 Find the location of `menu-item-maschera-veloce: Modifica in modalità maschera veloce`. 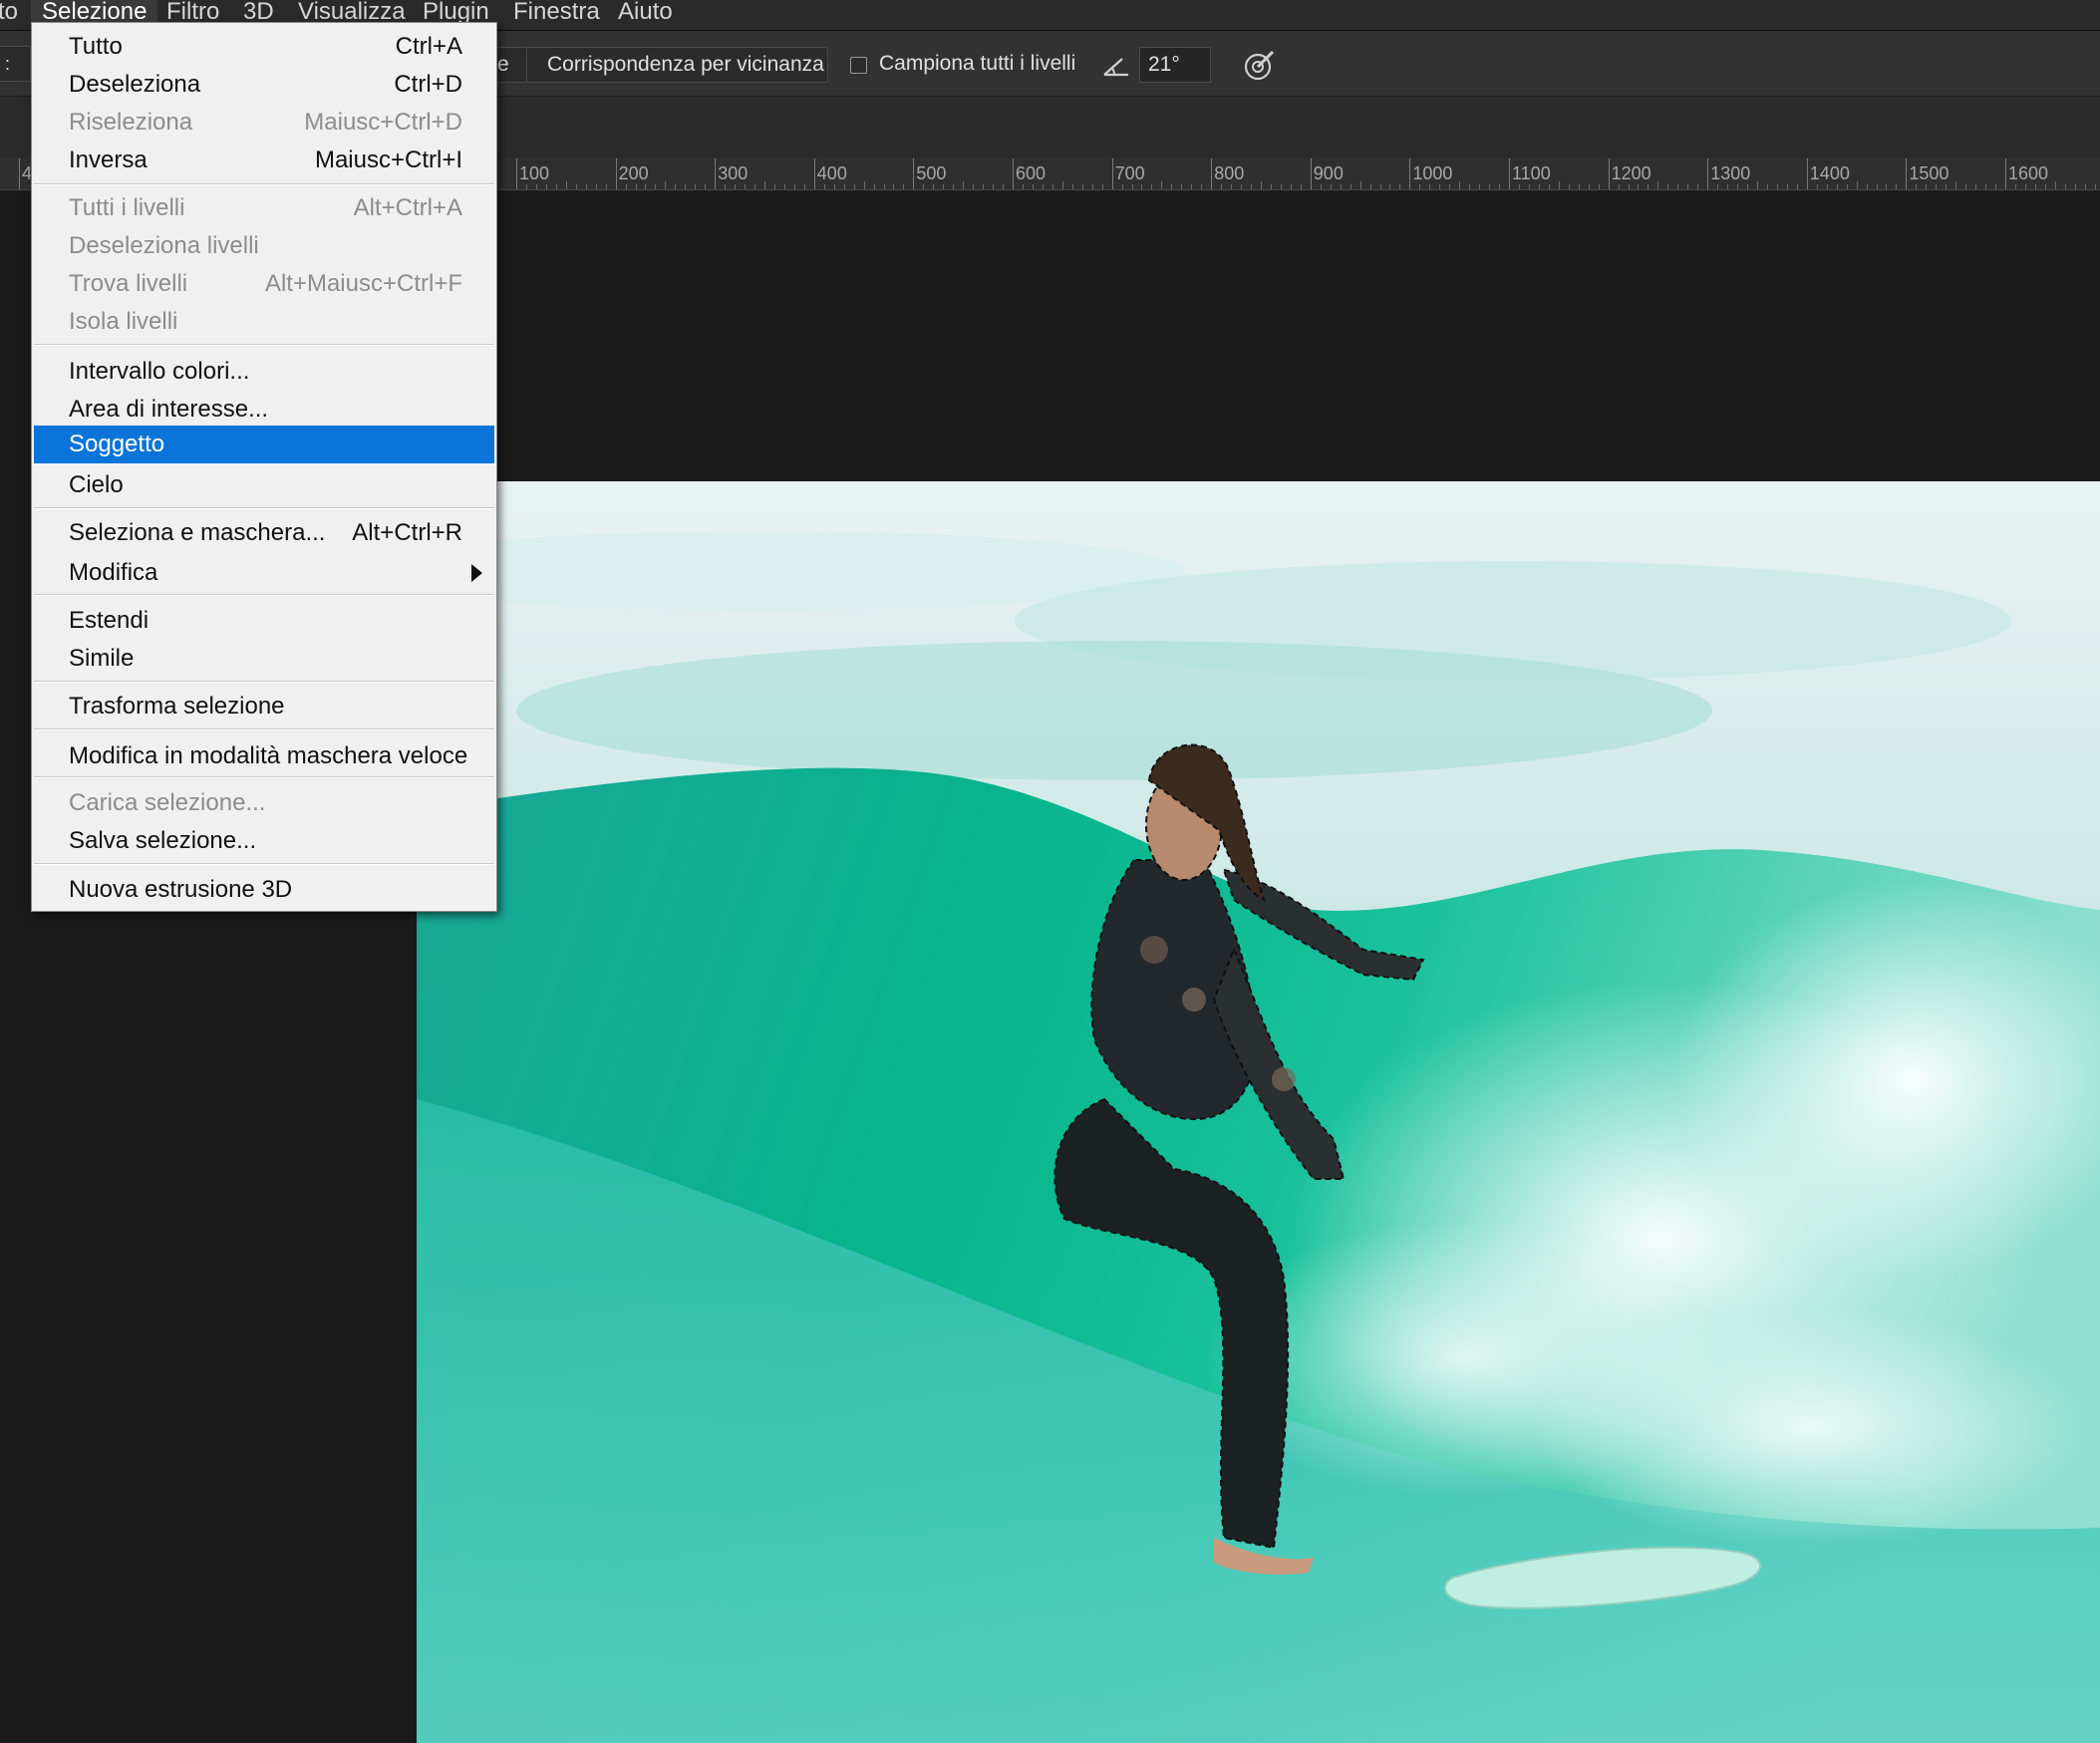

menu-item-maschera-veloce: Modifica in modalità maschera veloce is located at coordinates (264, 755).